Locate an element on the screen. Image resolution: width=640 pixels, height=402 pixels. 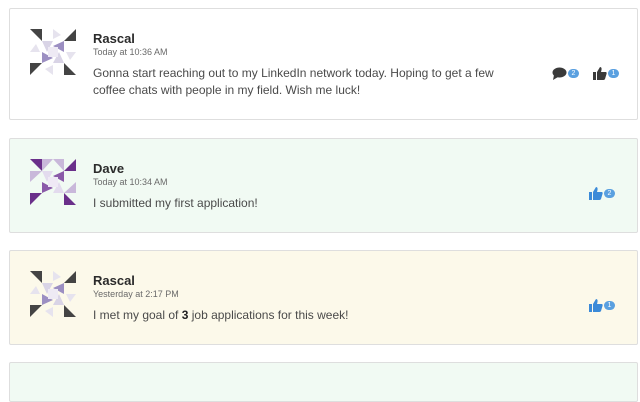
post-message: I submitted my first application! is located at coordinates (175, 203).